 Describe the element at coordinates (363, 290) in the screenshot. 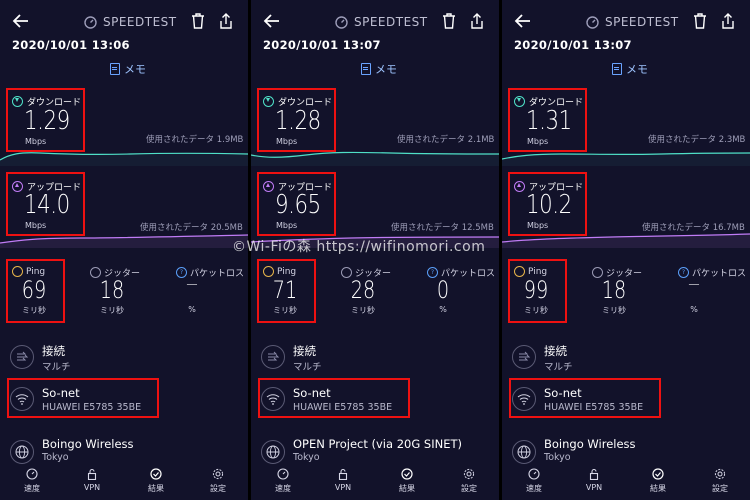

I see `jitter-value: 28` at that location.